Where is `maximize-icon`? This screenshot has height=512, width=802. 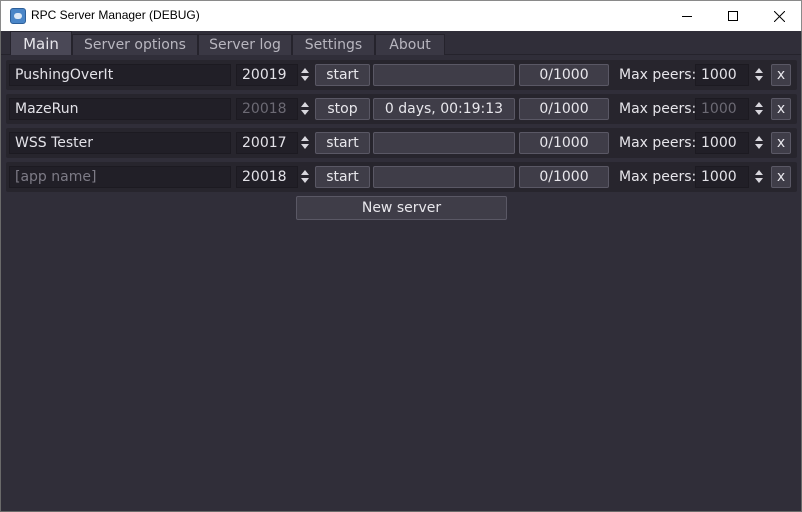
maximize-icon is located at coordinates (733, 16).